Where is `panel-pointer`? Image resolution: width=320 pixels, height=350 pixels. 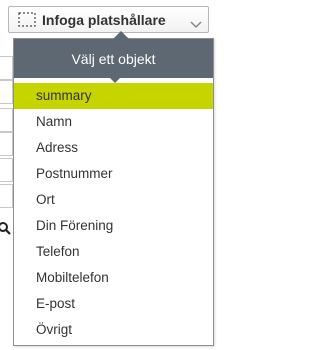
panel-pointer is located at coordinates (121, 35).